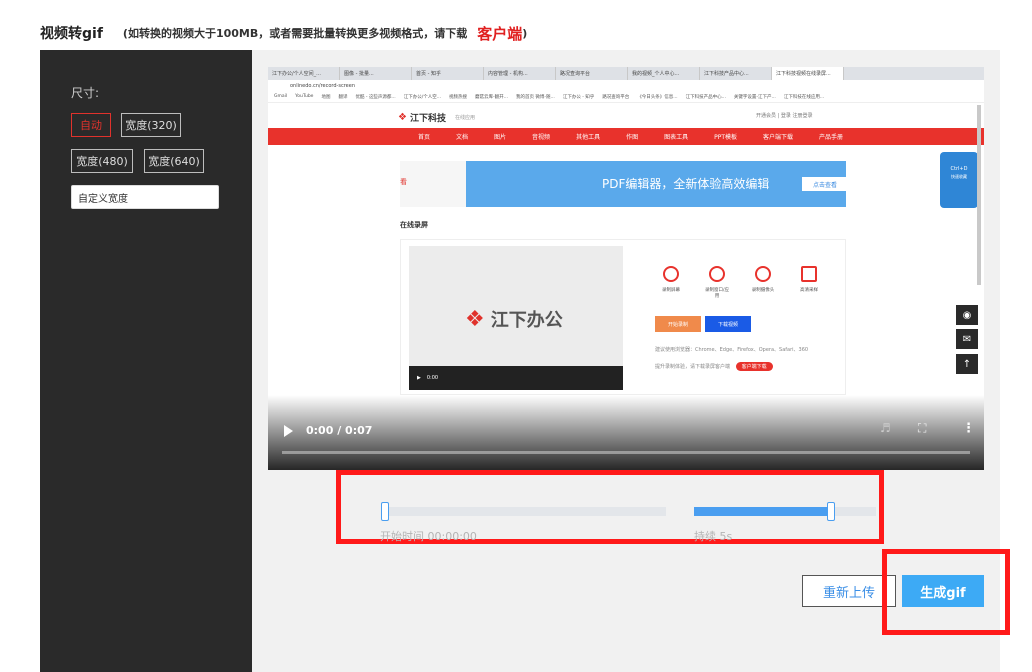  I want to click on start-time-label: 开始时间 00:00:00, so click(428, 536).